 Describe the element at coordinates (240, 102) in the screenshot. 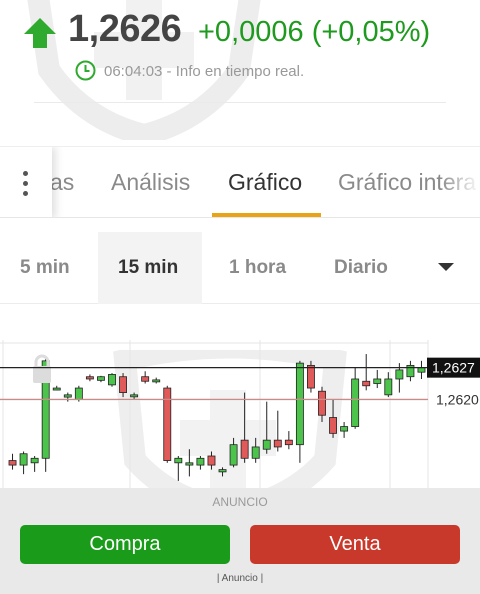

I see `divider` at that location.